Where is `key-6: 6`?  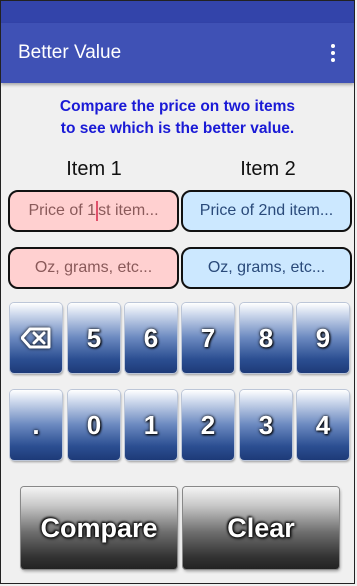
key-6: 6 is located at coordinates (151, 338).